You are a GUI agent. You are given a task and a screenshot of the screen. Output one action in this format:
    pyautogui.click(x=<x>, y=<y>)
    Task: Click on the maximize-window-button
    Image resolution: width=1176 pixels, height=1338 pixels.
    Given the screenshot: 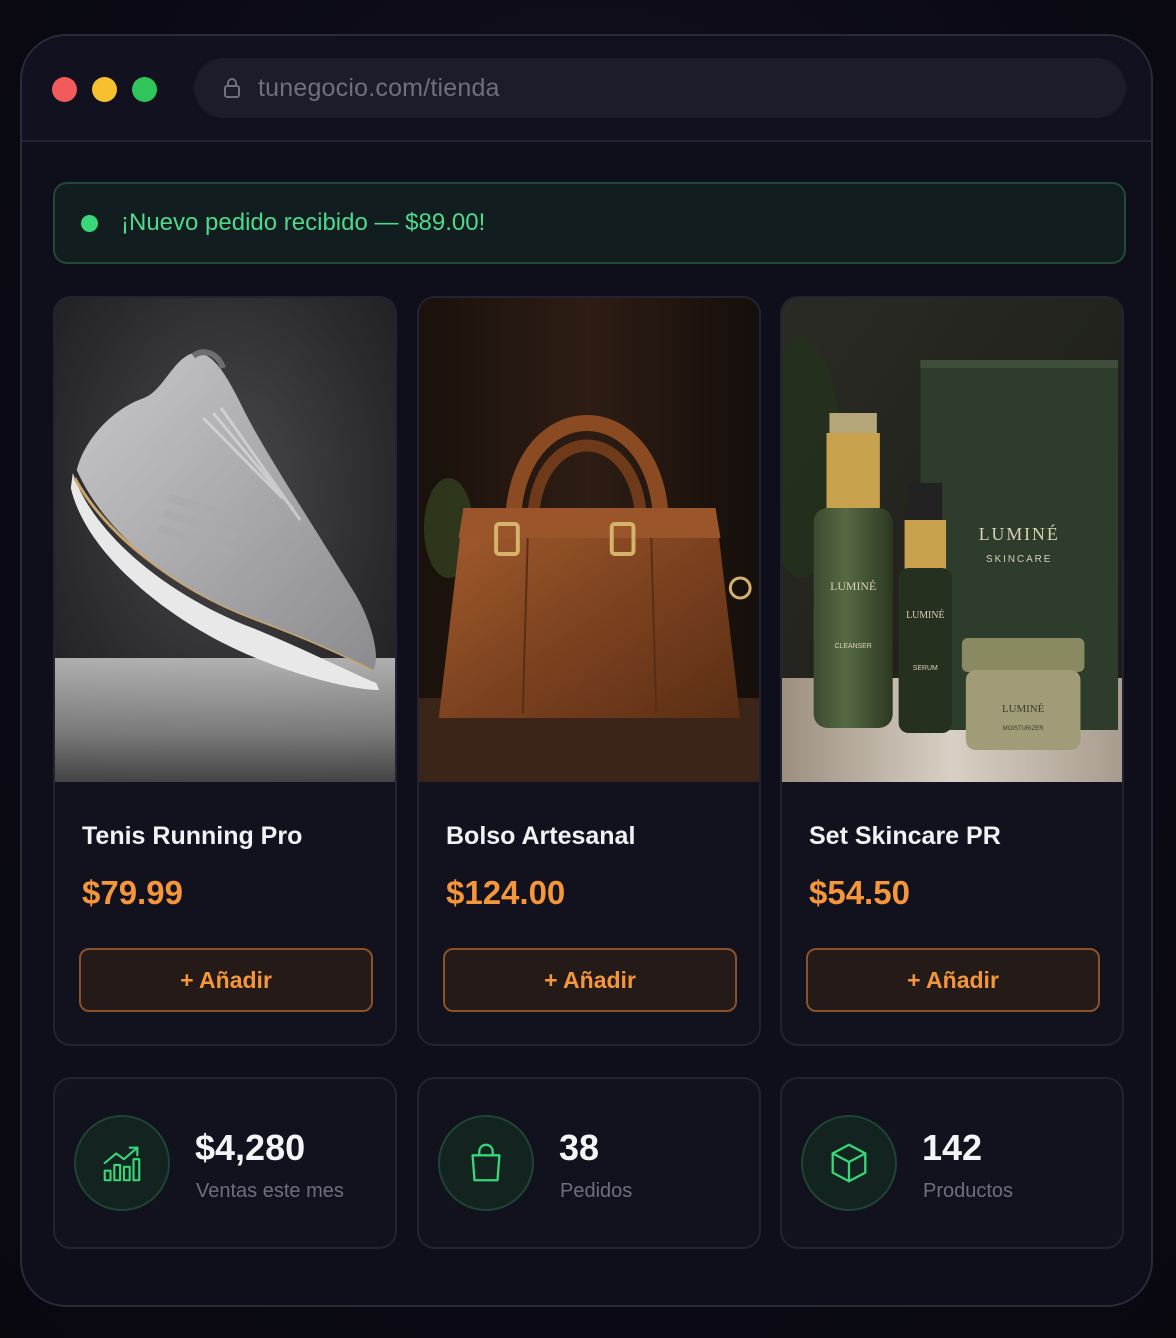 What is the action you would take?
    pyautogui.click(x=144, y=89)
    